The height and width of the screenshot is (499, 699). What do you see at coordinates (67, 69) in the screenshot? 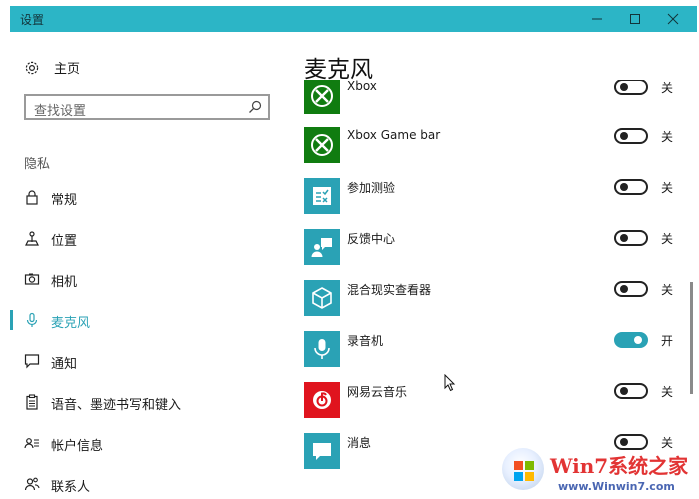
I see `home-label: 主页` at bounding box center [67, 69].